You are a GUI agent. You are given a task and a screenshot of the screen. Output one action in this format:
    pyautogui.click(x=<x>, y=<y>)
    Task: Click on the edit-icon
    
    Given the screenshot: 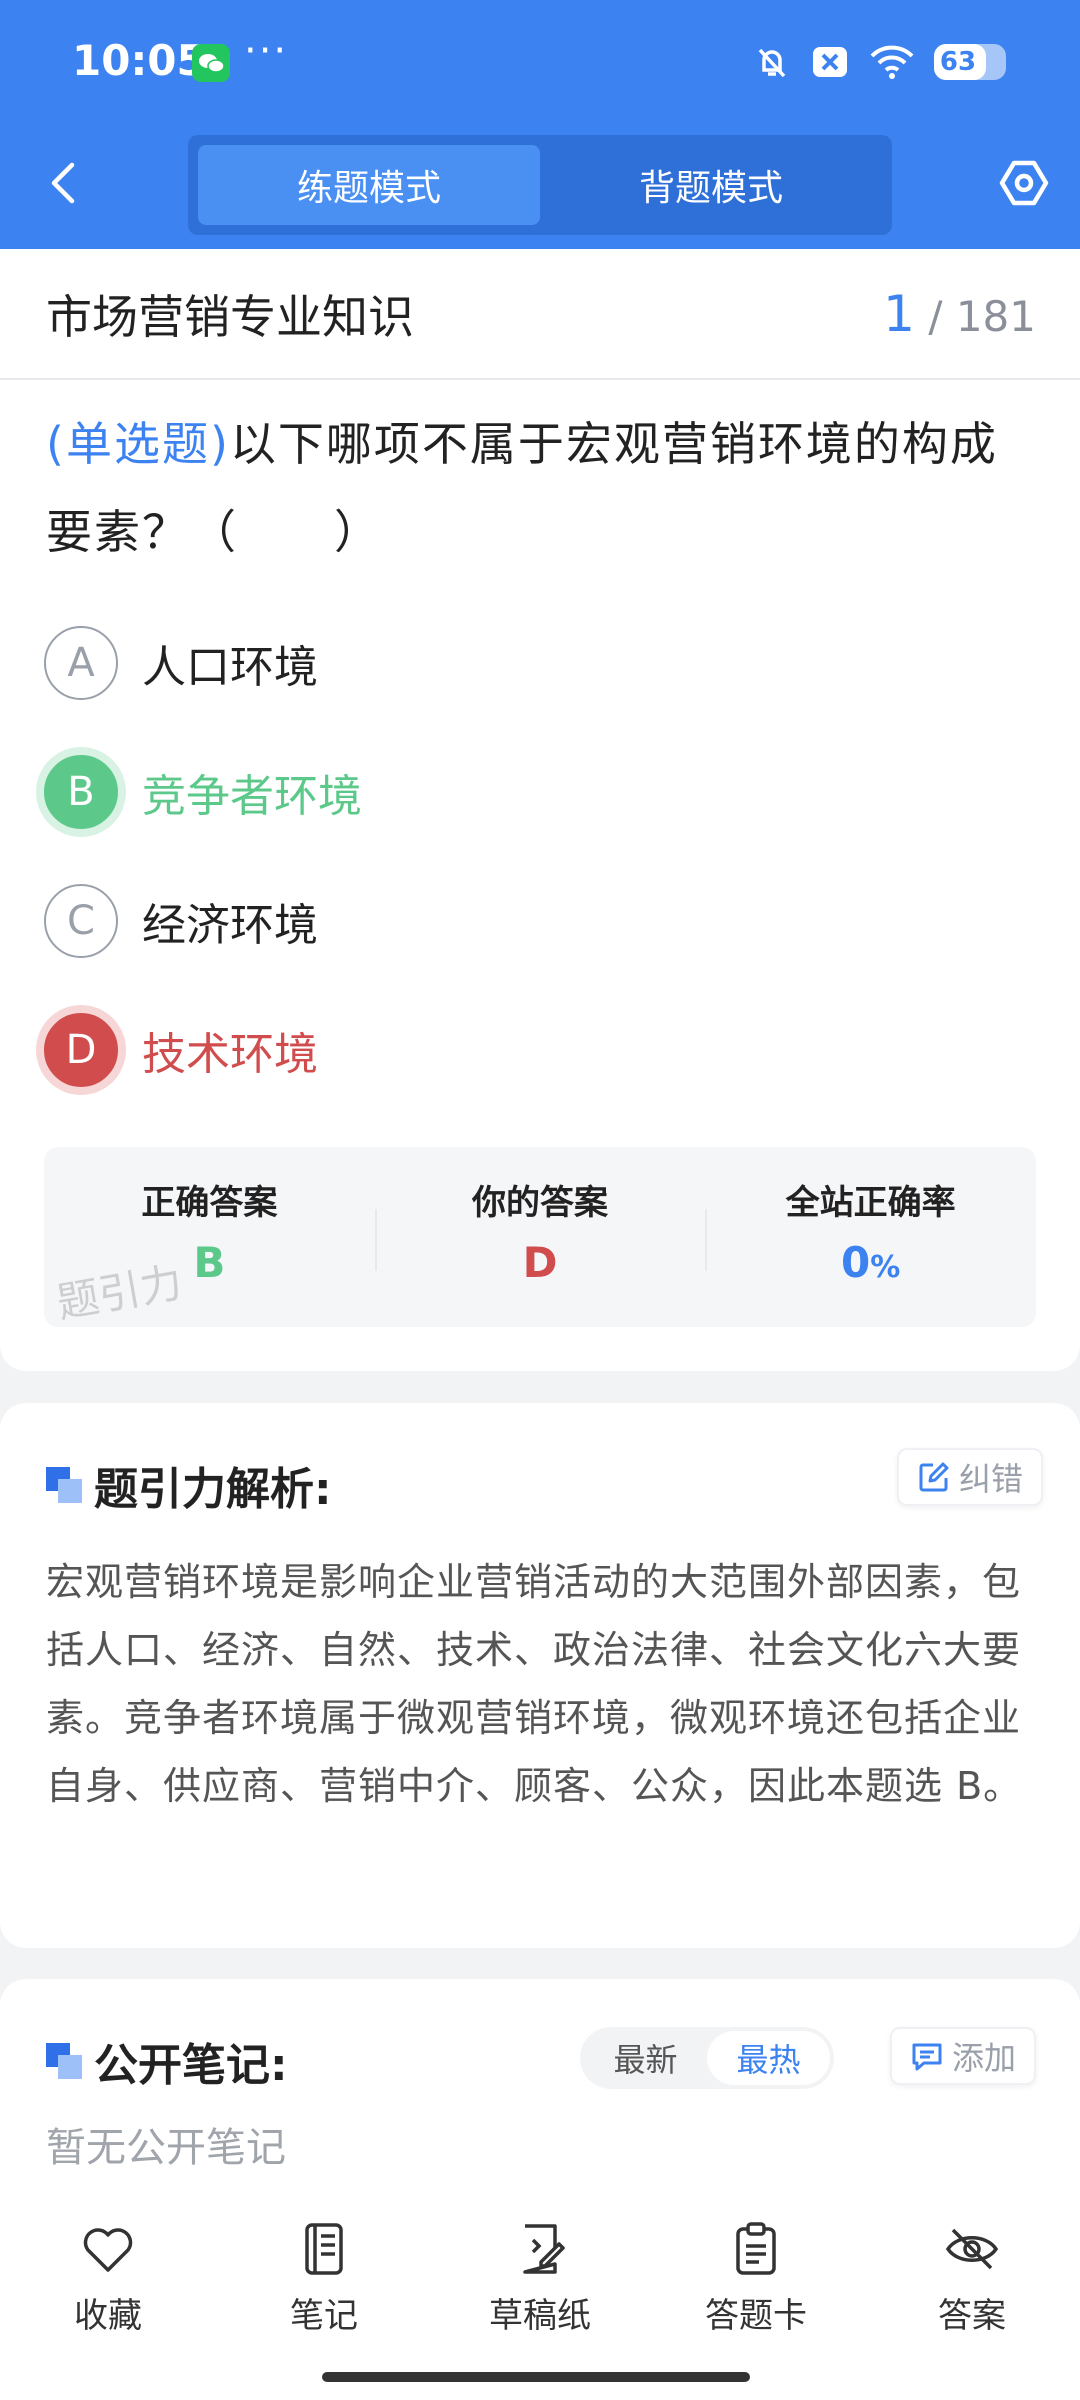 What is the action you would take?
    pyautogui.click(x=934, y=1477)
    